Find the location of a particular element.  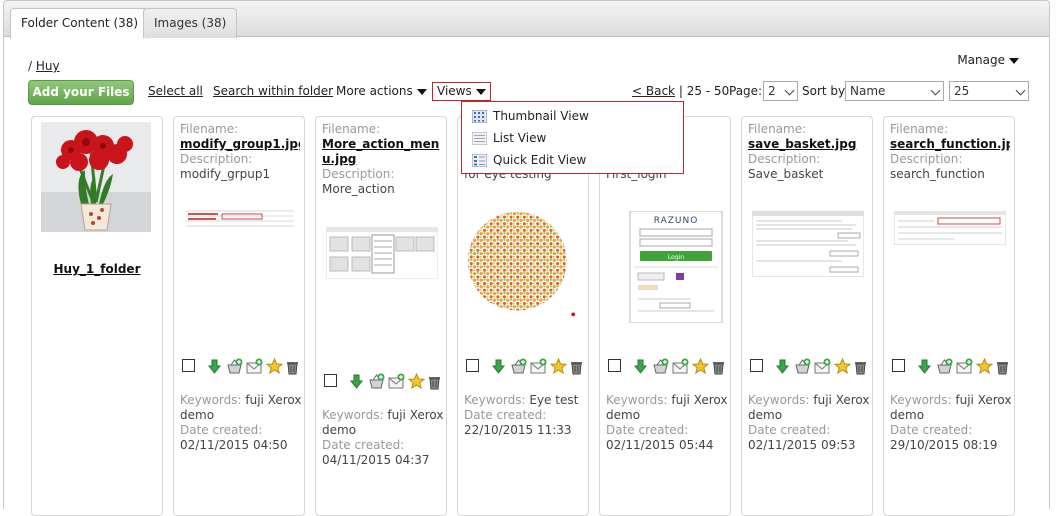

sort-select: Name is located at coordinates (894, 91).